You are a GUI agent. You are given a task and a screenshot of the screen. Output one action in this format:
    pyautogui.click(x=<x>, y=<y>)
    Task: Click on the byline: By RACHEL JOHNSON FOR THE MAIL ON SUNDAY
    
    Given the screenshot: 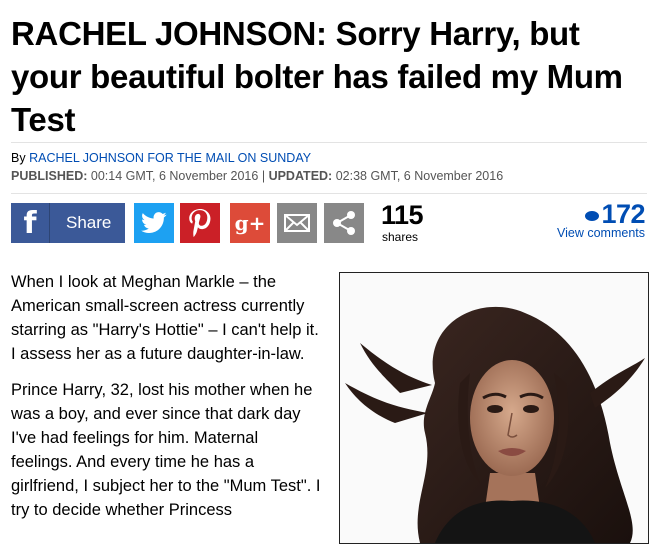 What is the action you would take?
    pyautogui.click(x=161, y=158)
    